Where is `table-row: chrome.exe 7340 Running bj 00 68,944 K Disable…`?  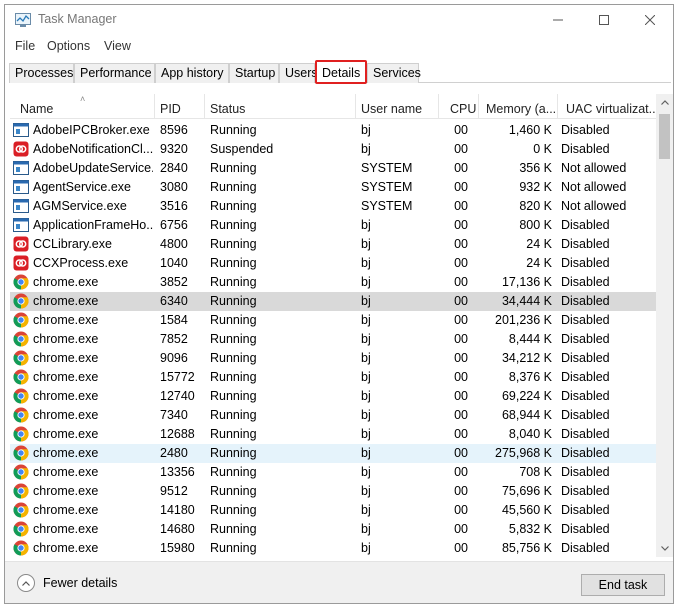 table-row: chrome.exe 7340 Running bj 00 68,944 K Disable… is located at coordinates (333, 415).